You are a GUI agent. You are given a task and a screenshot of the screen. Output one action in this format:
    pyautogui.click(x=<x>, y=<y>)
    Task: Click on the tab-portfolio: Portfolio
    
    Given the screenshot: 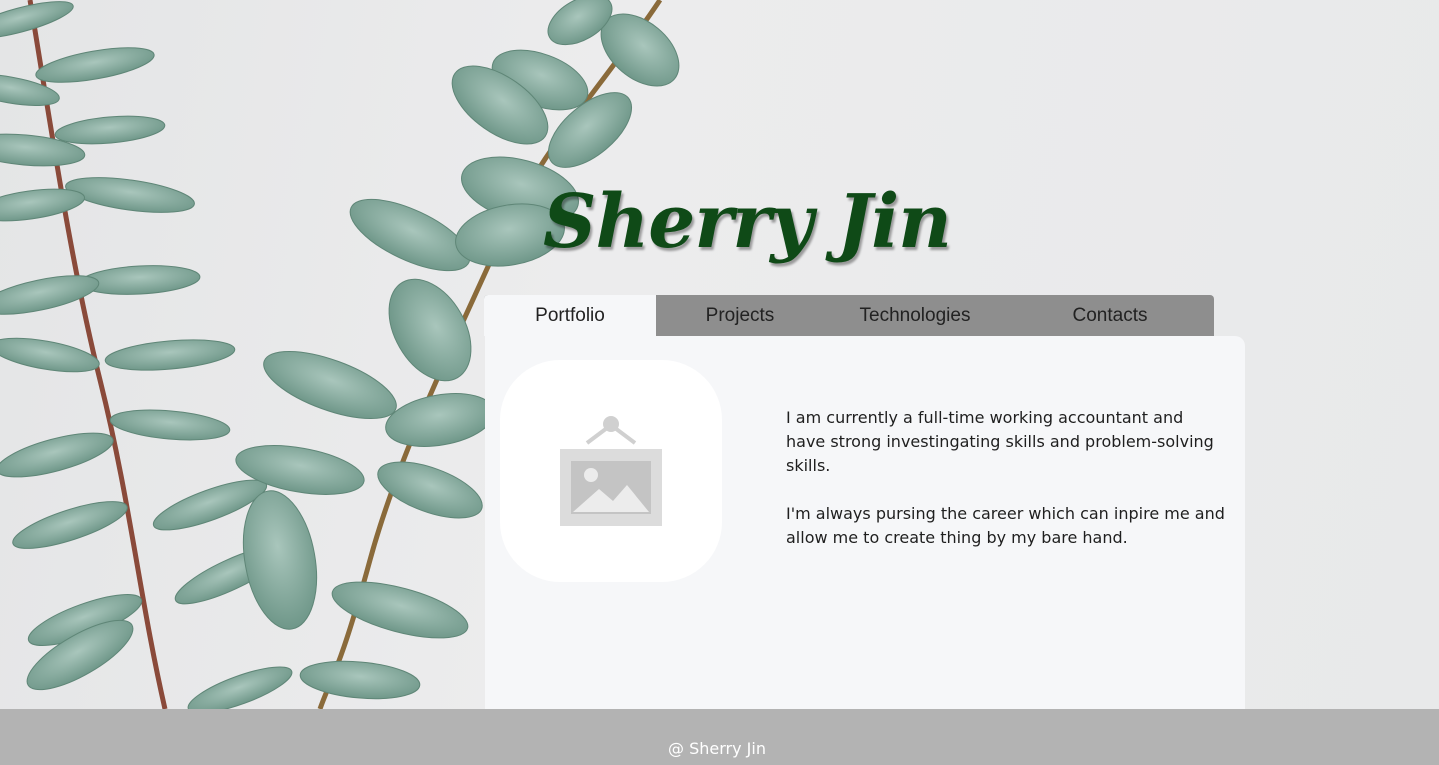 What is the action you would take?
    pyautogui.click(x=570, y=315)
    